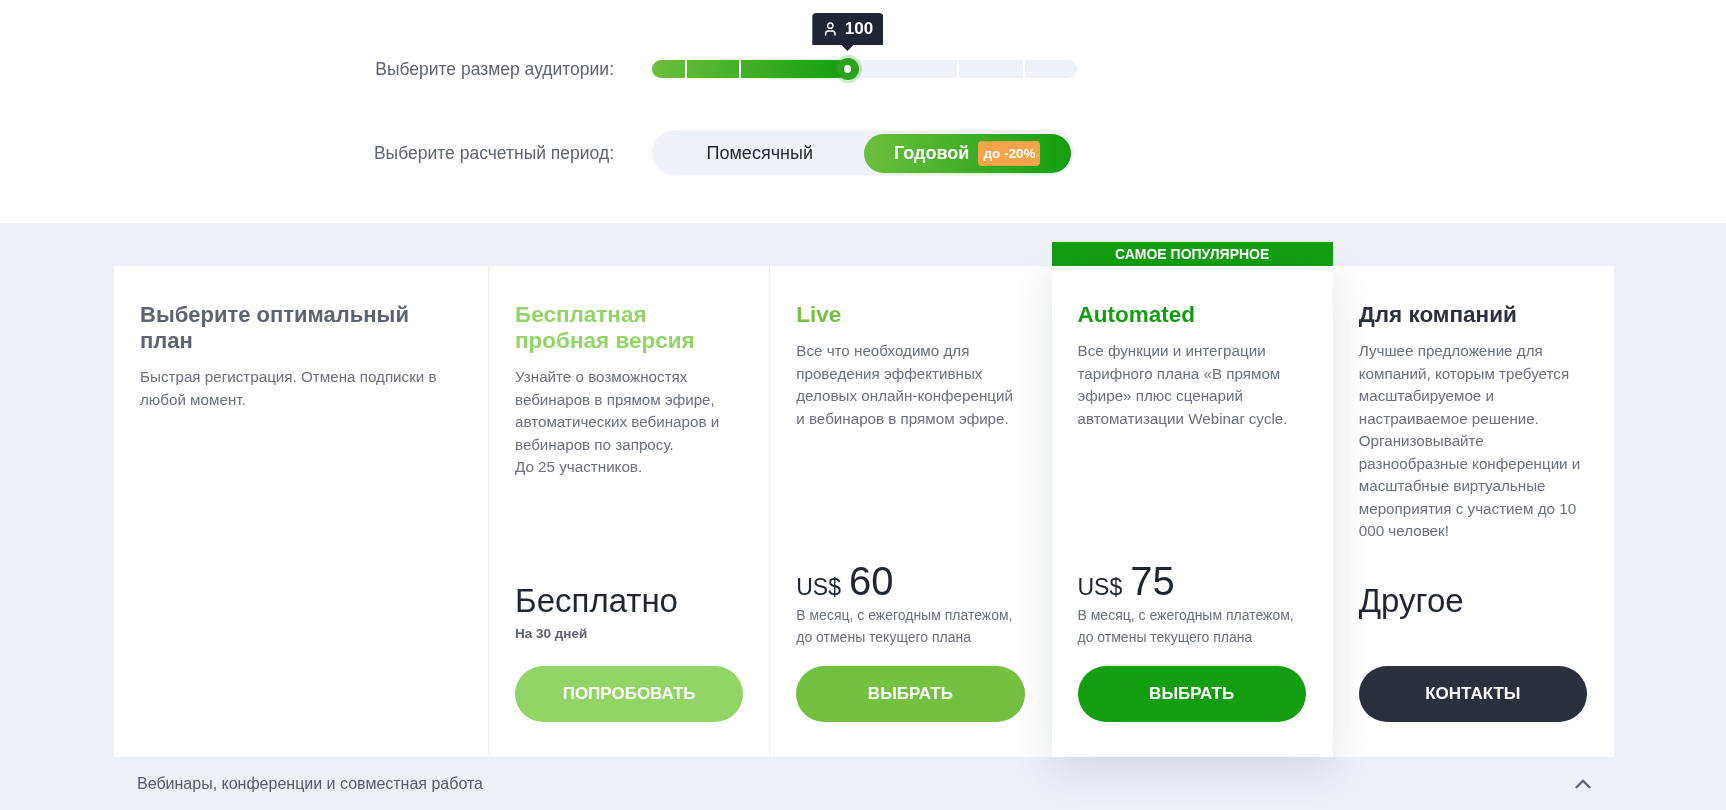 This screenshot has width=1726, height=810. Describe the element at coordinates (1192, 254) in the screenshot. I see `popular-ribbon: САМОЕ ПОПУЛЯРНОЕ` at that location.